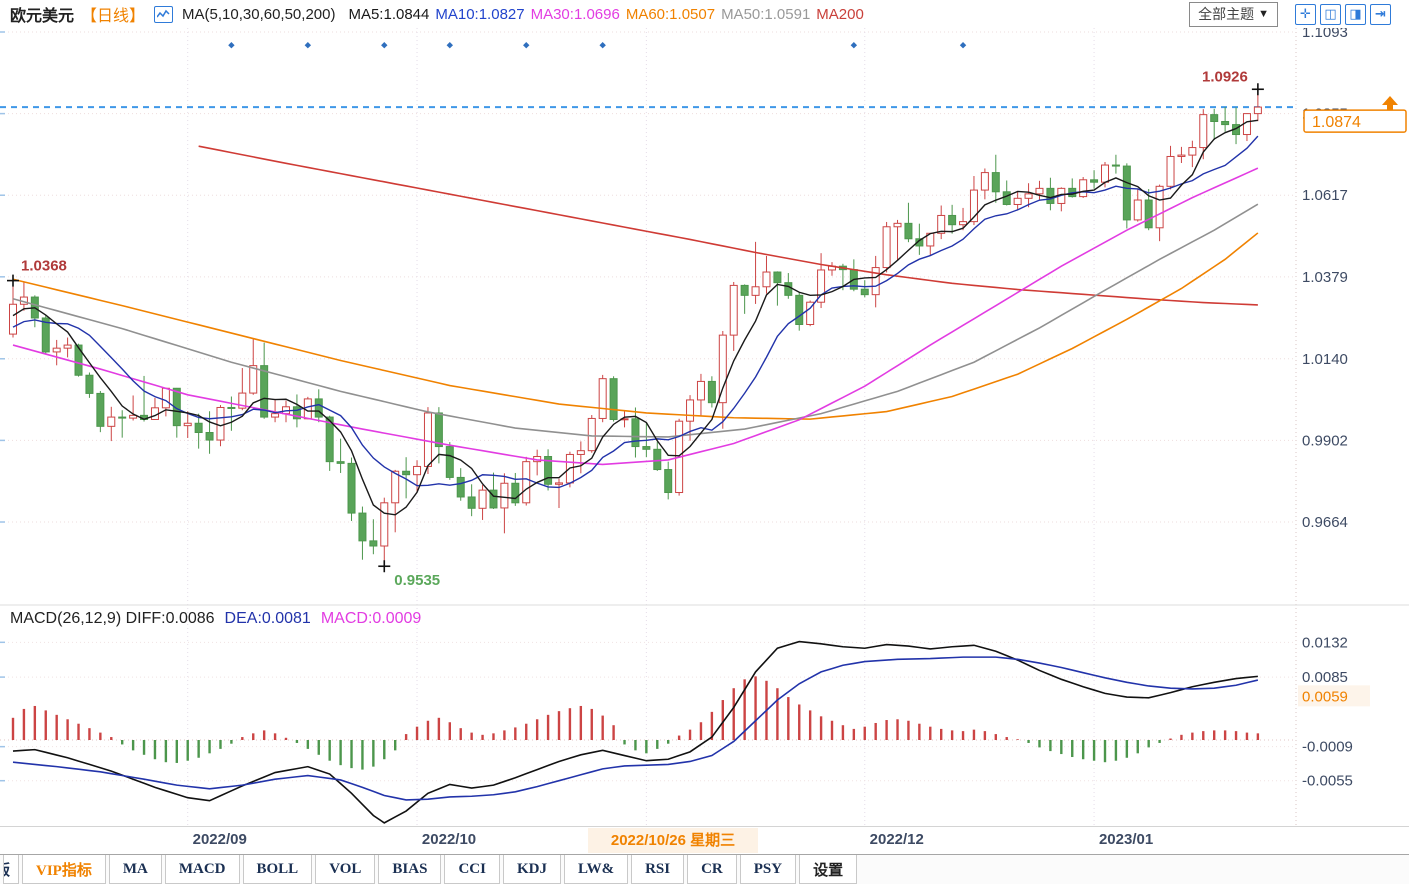  Describe the element at coordinates (472, 869) in the screenshot. I see `tab-CCI: CCI` at that location.